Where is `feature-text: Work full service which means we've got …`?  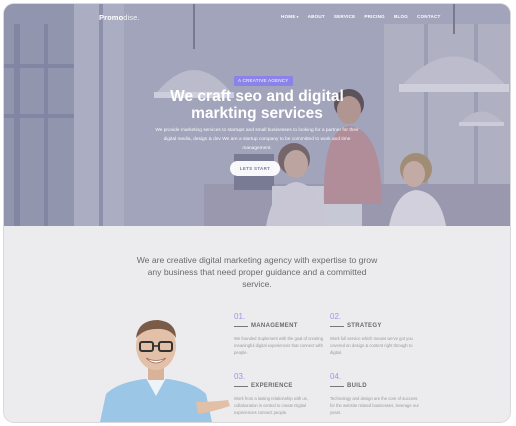 feature-text: Work full service which means we've got … is located at coordinates (371, 345).